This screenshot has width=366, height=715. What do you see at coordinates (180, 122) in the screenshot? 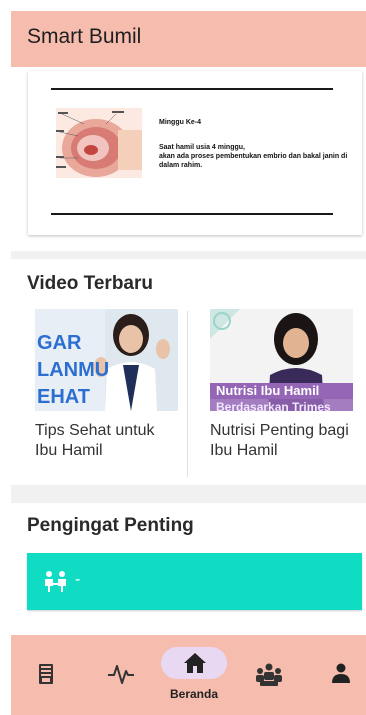
I see `week-title: Minggu Ke-4` at bounding box center [180, 122].